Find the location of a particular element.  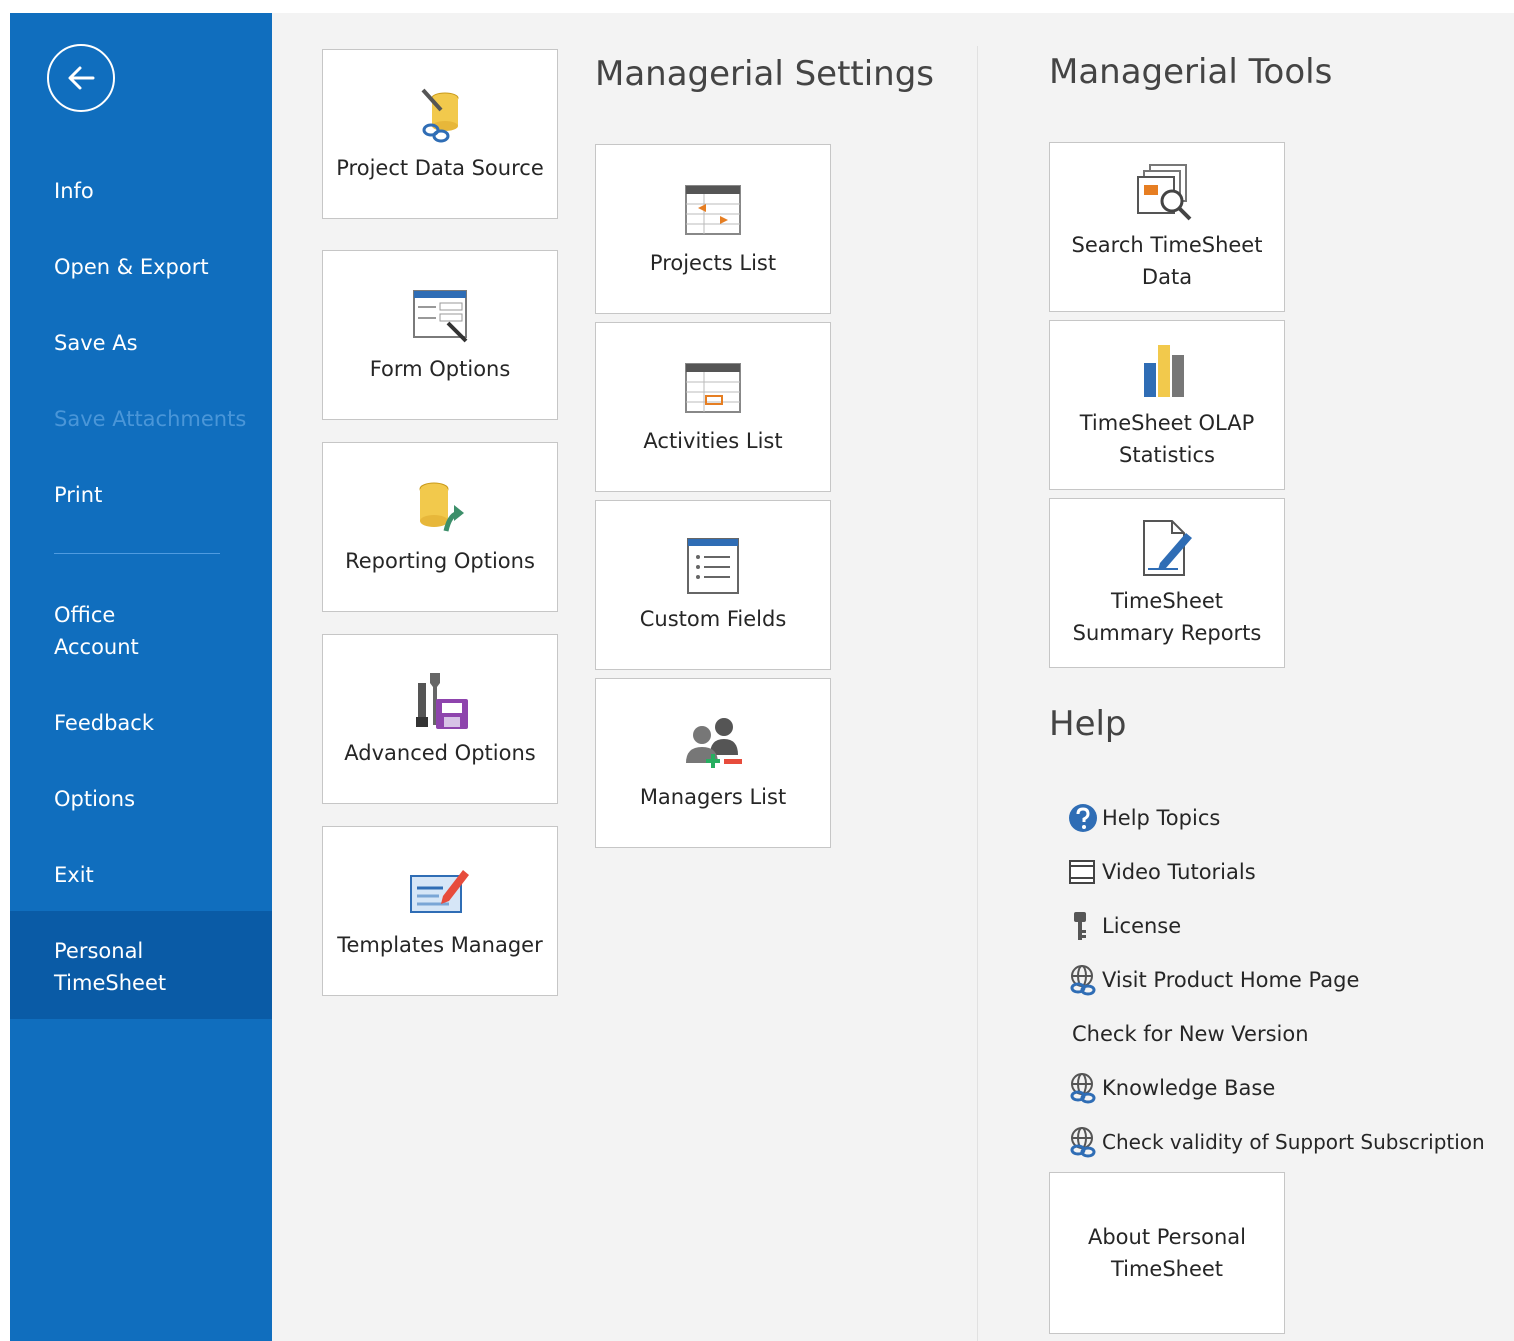

column-divider is located at coordinates (977, 693).